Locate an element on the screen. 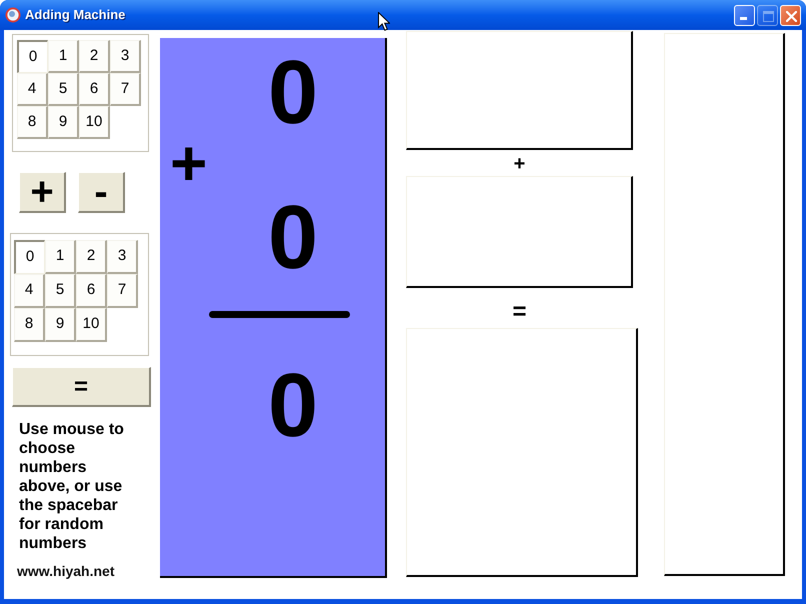  answer-number: 0 is located at coordinates (293, 406).